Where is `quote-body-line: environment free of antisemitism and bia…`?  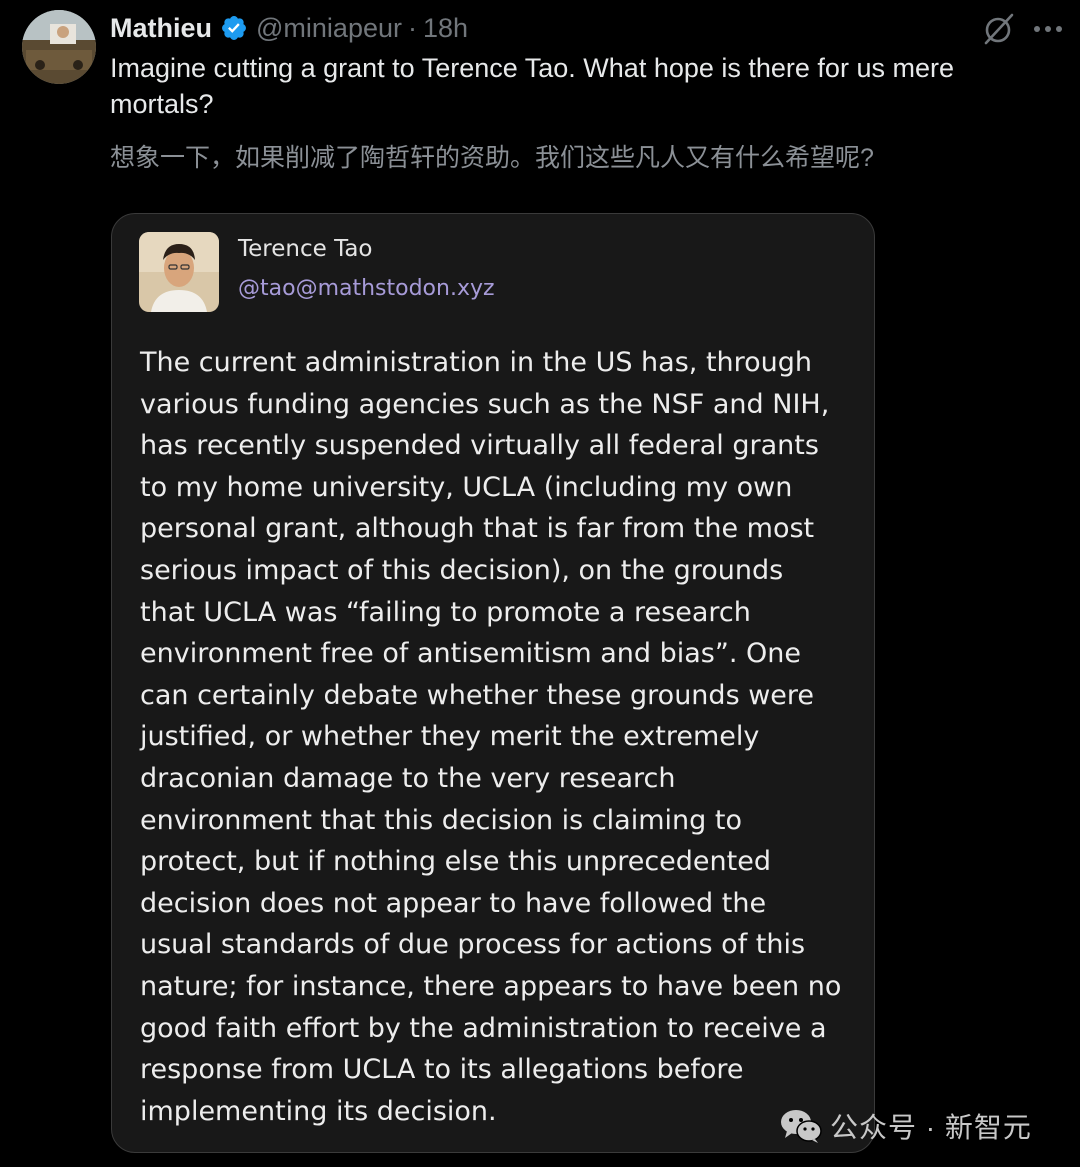 quote-body-line: environment free of antisemitism and bia… is located at coordinates (470, 654).